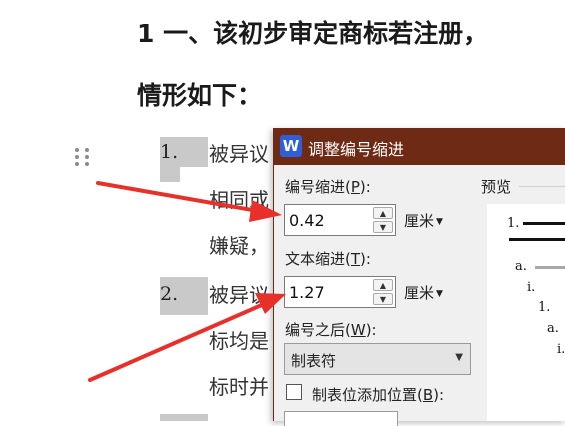  Describe the element at coordinates (383, 227) in the screenshot. I see `number-indent-down-icon: ▼` at that location.